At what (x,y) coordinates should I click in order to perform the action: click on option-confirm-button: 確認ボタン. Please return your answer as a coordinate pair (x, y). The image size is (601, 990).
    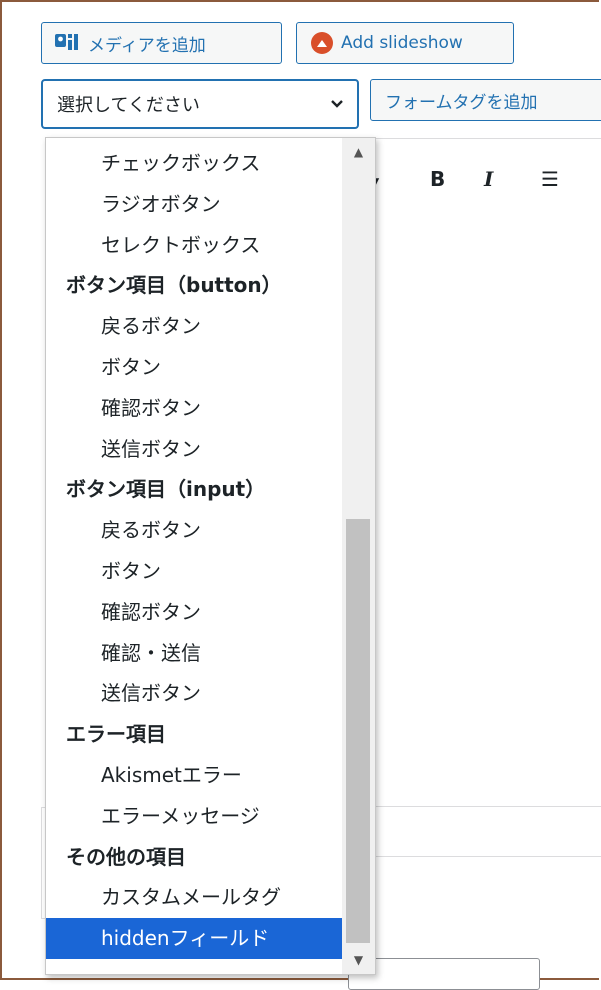
    Looking at the image, I should click on (194, 408).